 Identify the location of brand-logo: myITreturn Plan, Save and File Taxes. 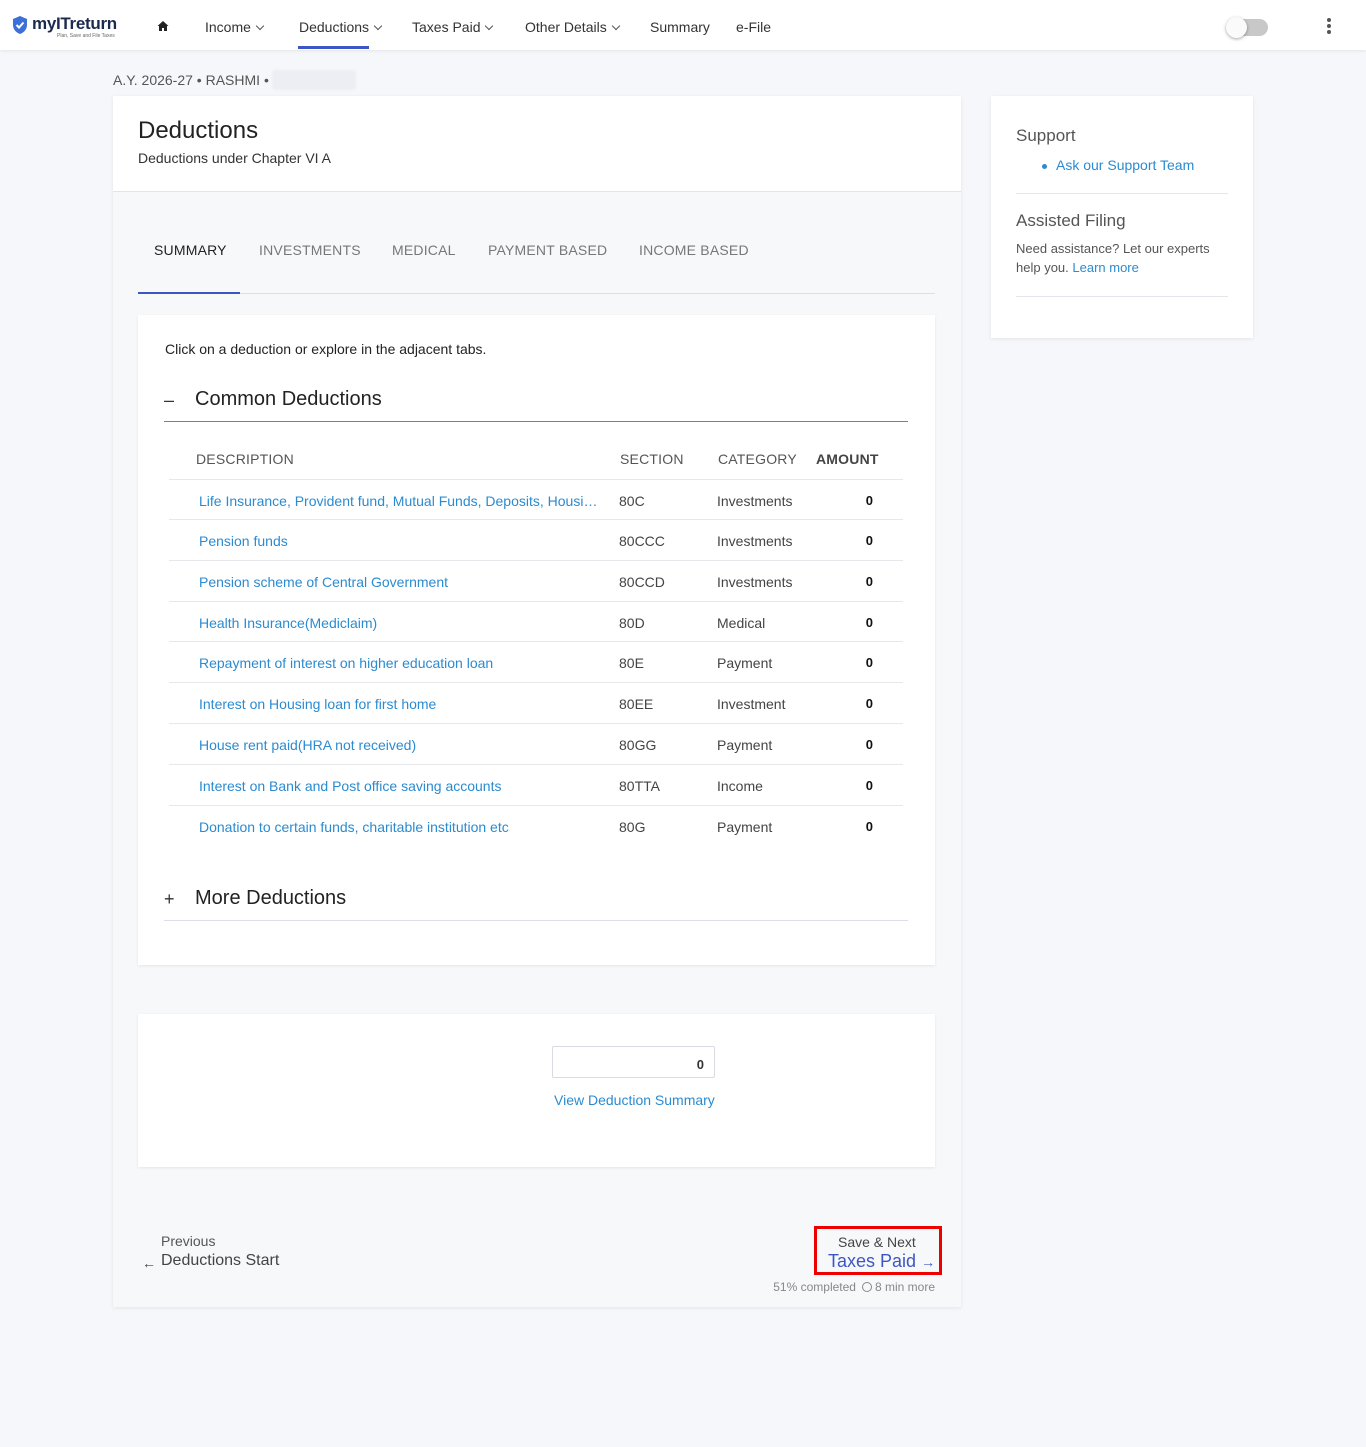
(67, 27).